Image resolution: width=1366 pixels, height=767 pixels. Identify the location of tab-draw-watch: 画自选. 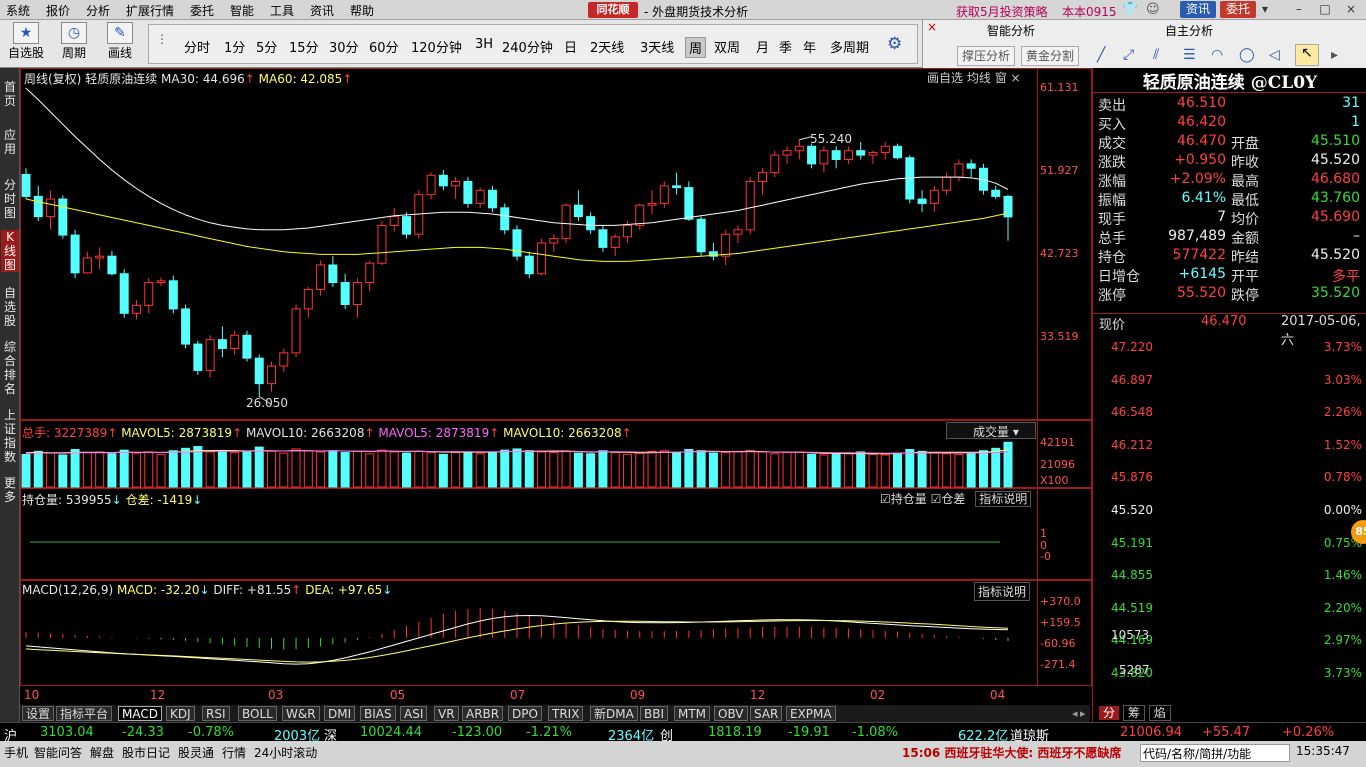
(945, 78).